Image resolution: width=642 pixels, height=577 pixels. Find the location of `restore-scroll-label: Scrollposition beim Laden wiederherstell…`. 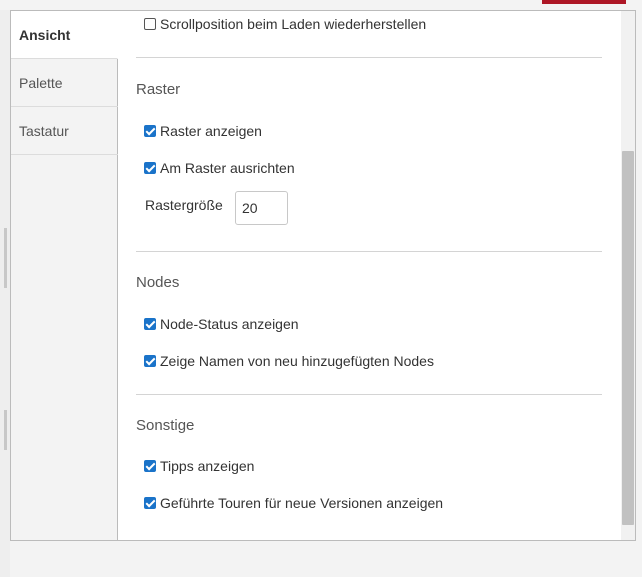

restore-scroll-label: Scrollposition beim Laden wiederherstell… is located at coordinates (293, 24).